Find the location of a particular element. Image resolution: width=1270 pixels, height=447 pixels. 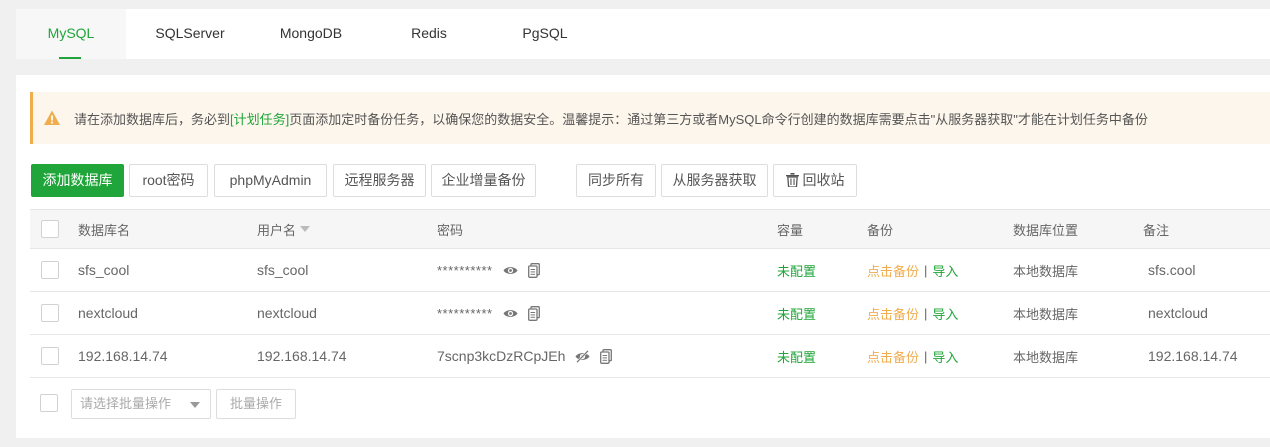

alert-text-before: 请在添加数据库后，务必到 is located at coordinates (152, 119).